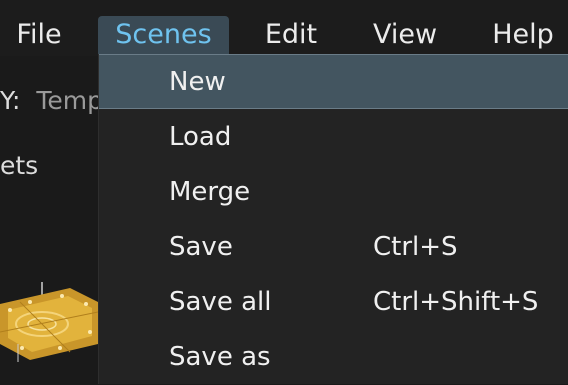  What do you see at coordinates (201, 247) in the screenshot?
I see `menu-item-label: Save` at bounding box center [201, 247].